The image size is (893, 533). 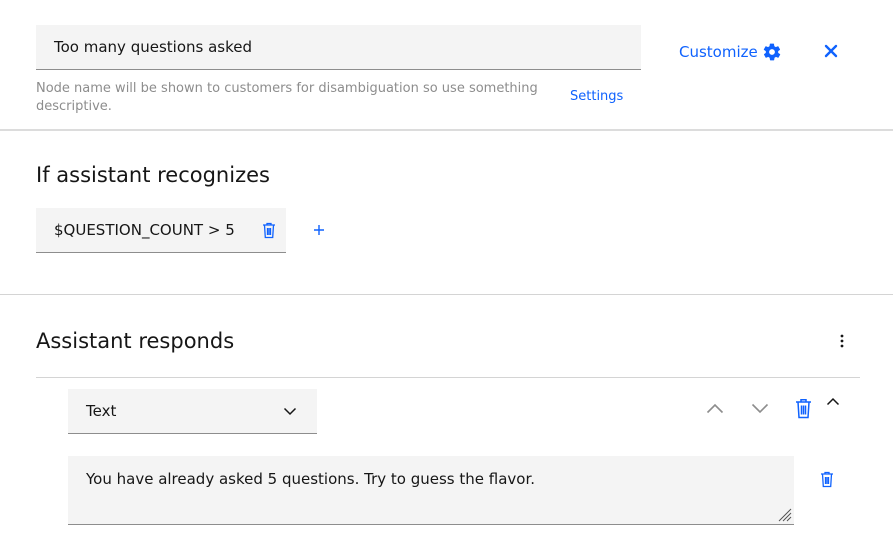 I want to click on gear-icon, so click(x=772, y=52).